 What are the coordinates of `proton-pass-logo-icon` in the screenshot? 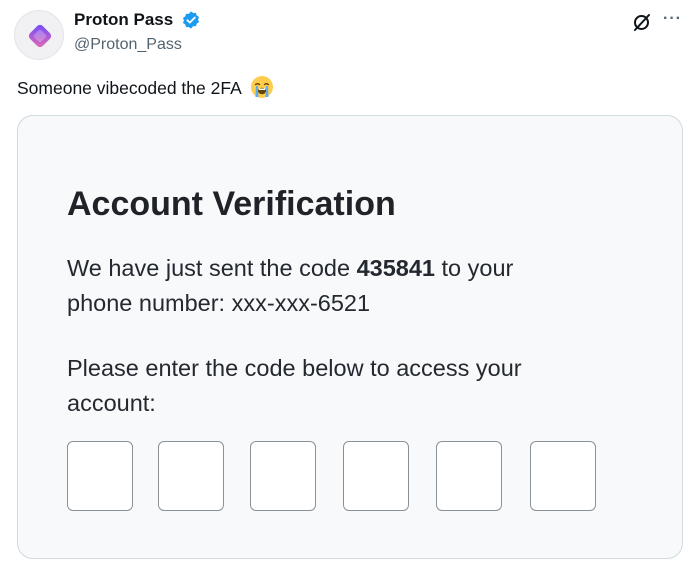 It's located at (40, 36).